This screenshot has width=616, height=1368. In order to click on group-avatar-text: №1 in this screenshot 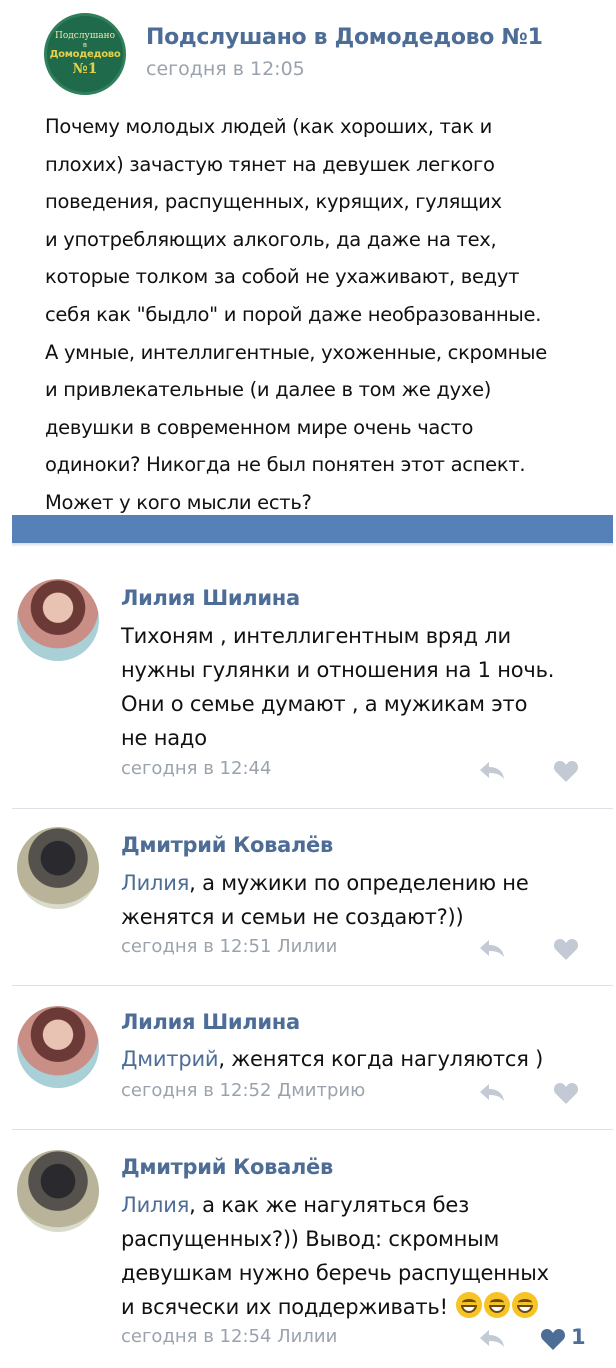, I will do `click(85, 69)`.